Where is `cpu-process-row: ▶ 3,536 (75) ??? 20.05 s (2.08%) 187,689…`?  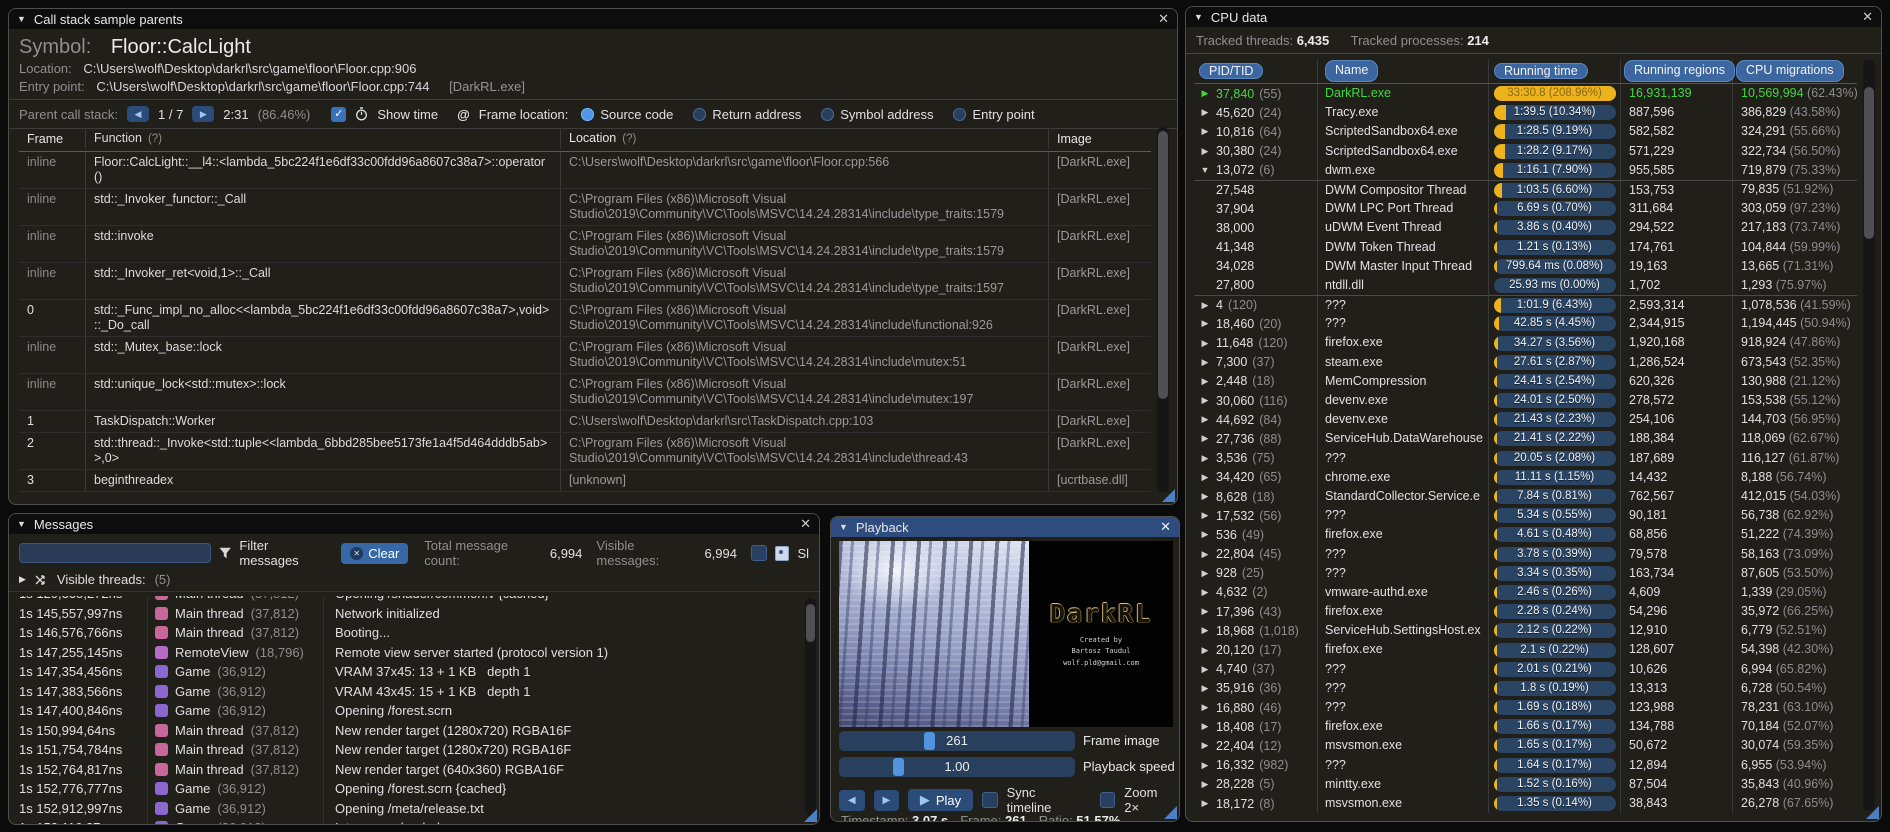
cpu-process-row: ▶ 3,536 (75) ??? 20.05 s (2.08%) 187,689… is located at coordinates (1525, 458).